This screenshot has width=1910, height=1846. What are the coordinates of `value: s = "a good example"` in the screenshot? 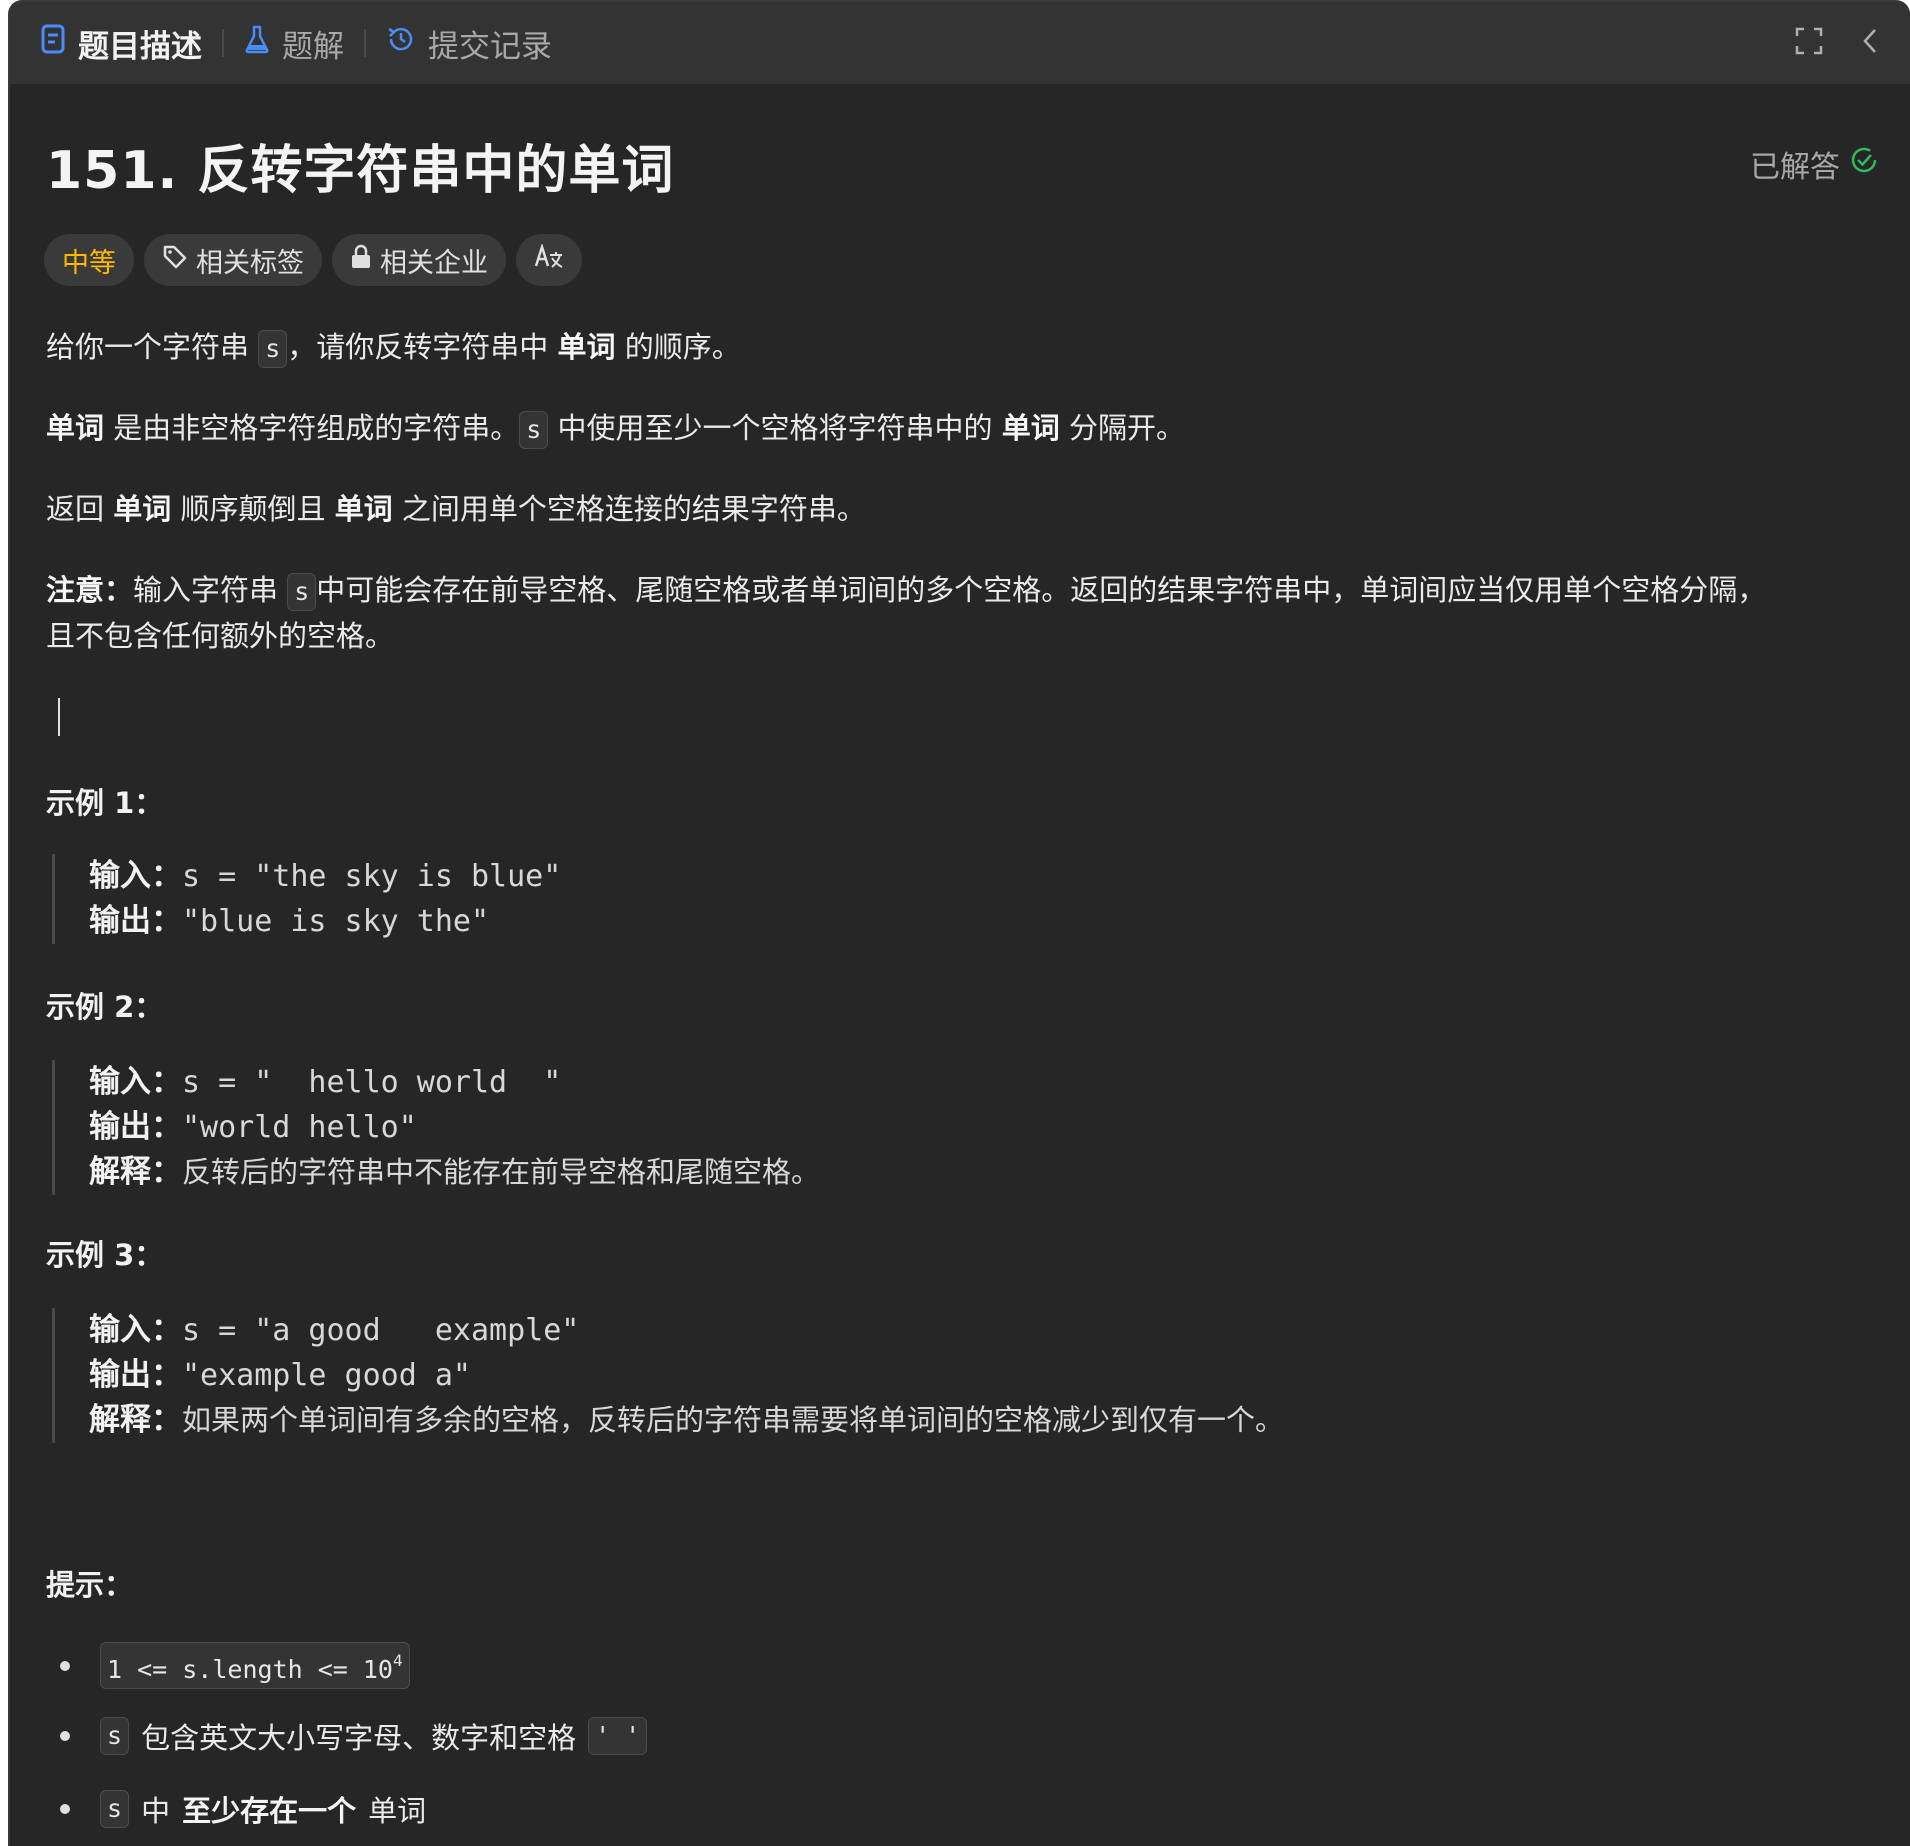 It's located at (381, 1330).